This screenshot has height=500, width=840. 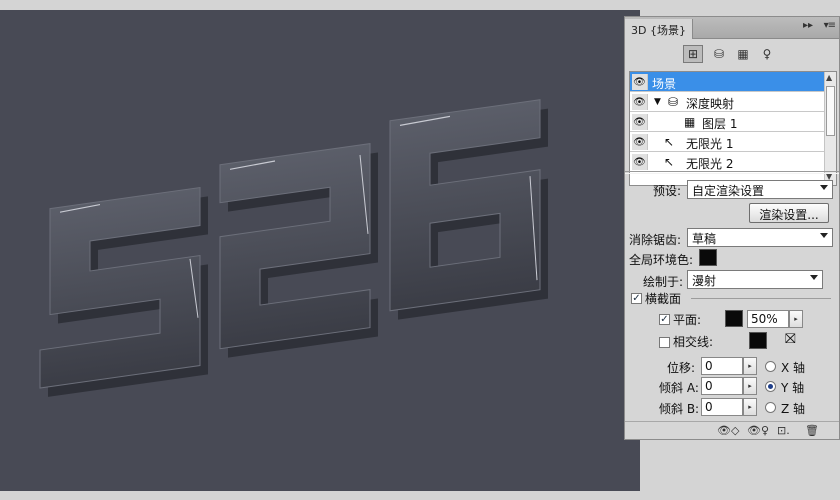 What do you see at coordinates (710, 104) in the screenshot?
I see `layer-label: 深度映射` at bounding box center [710, 104].